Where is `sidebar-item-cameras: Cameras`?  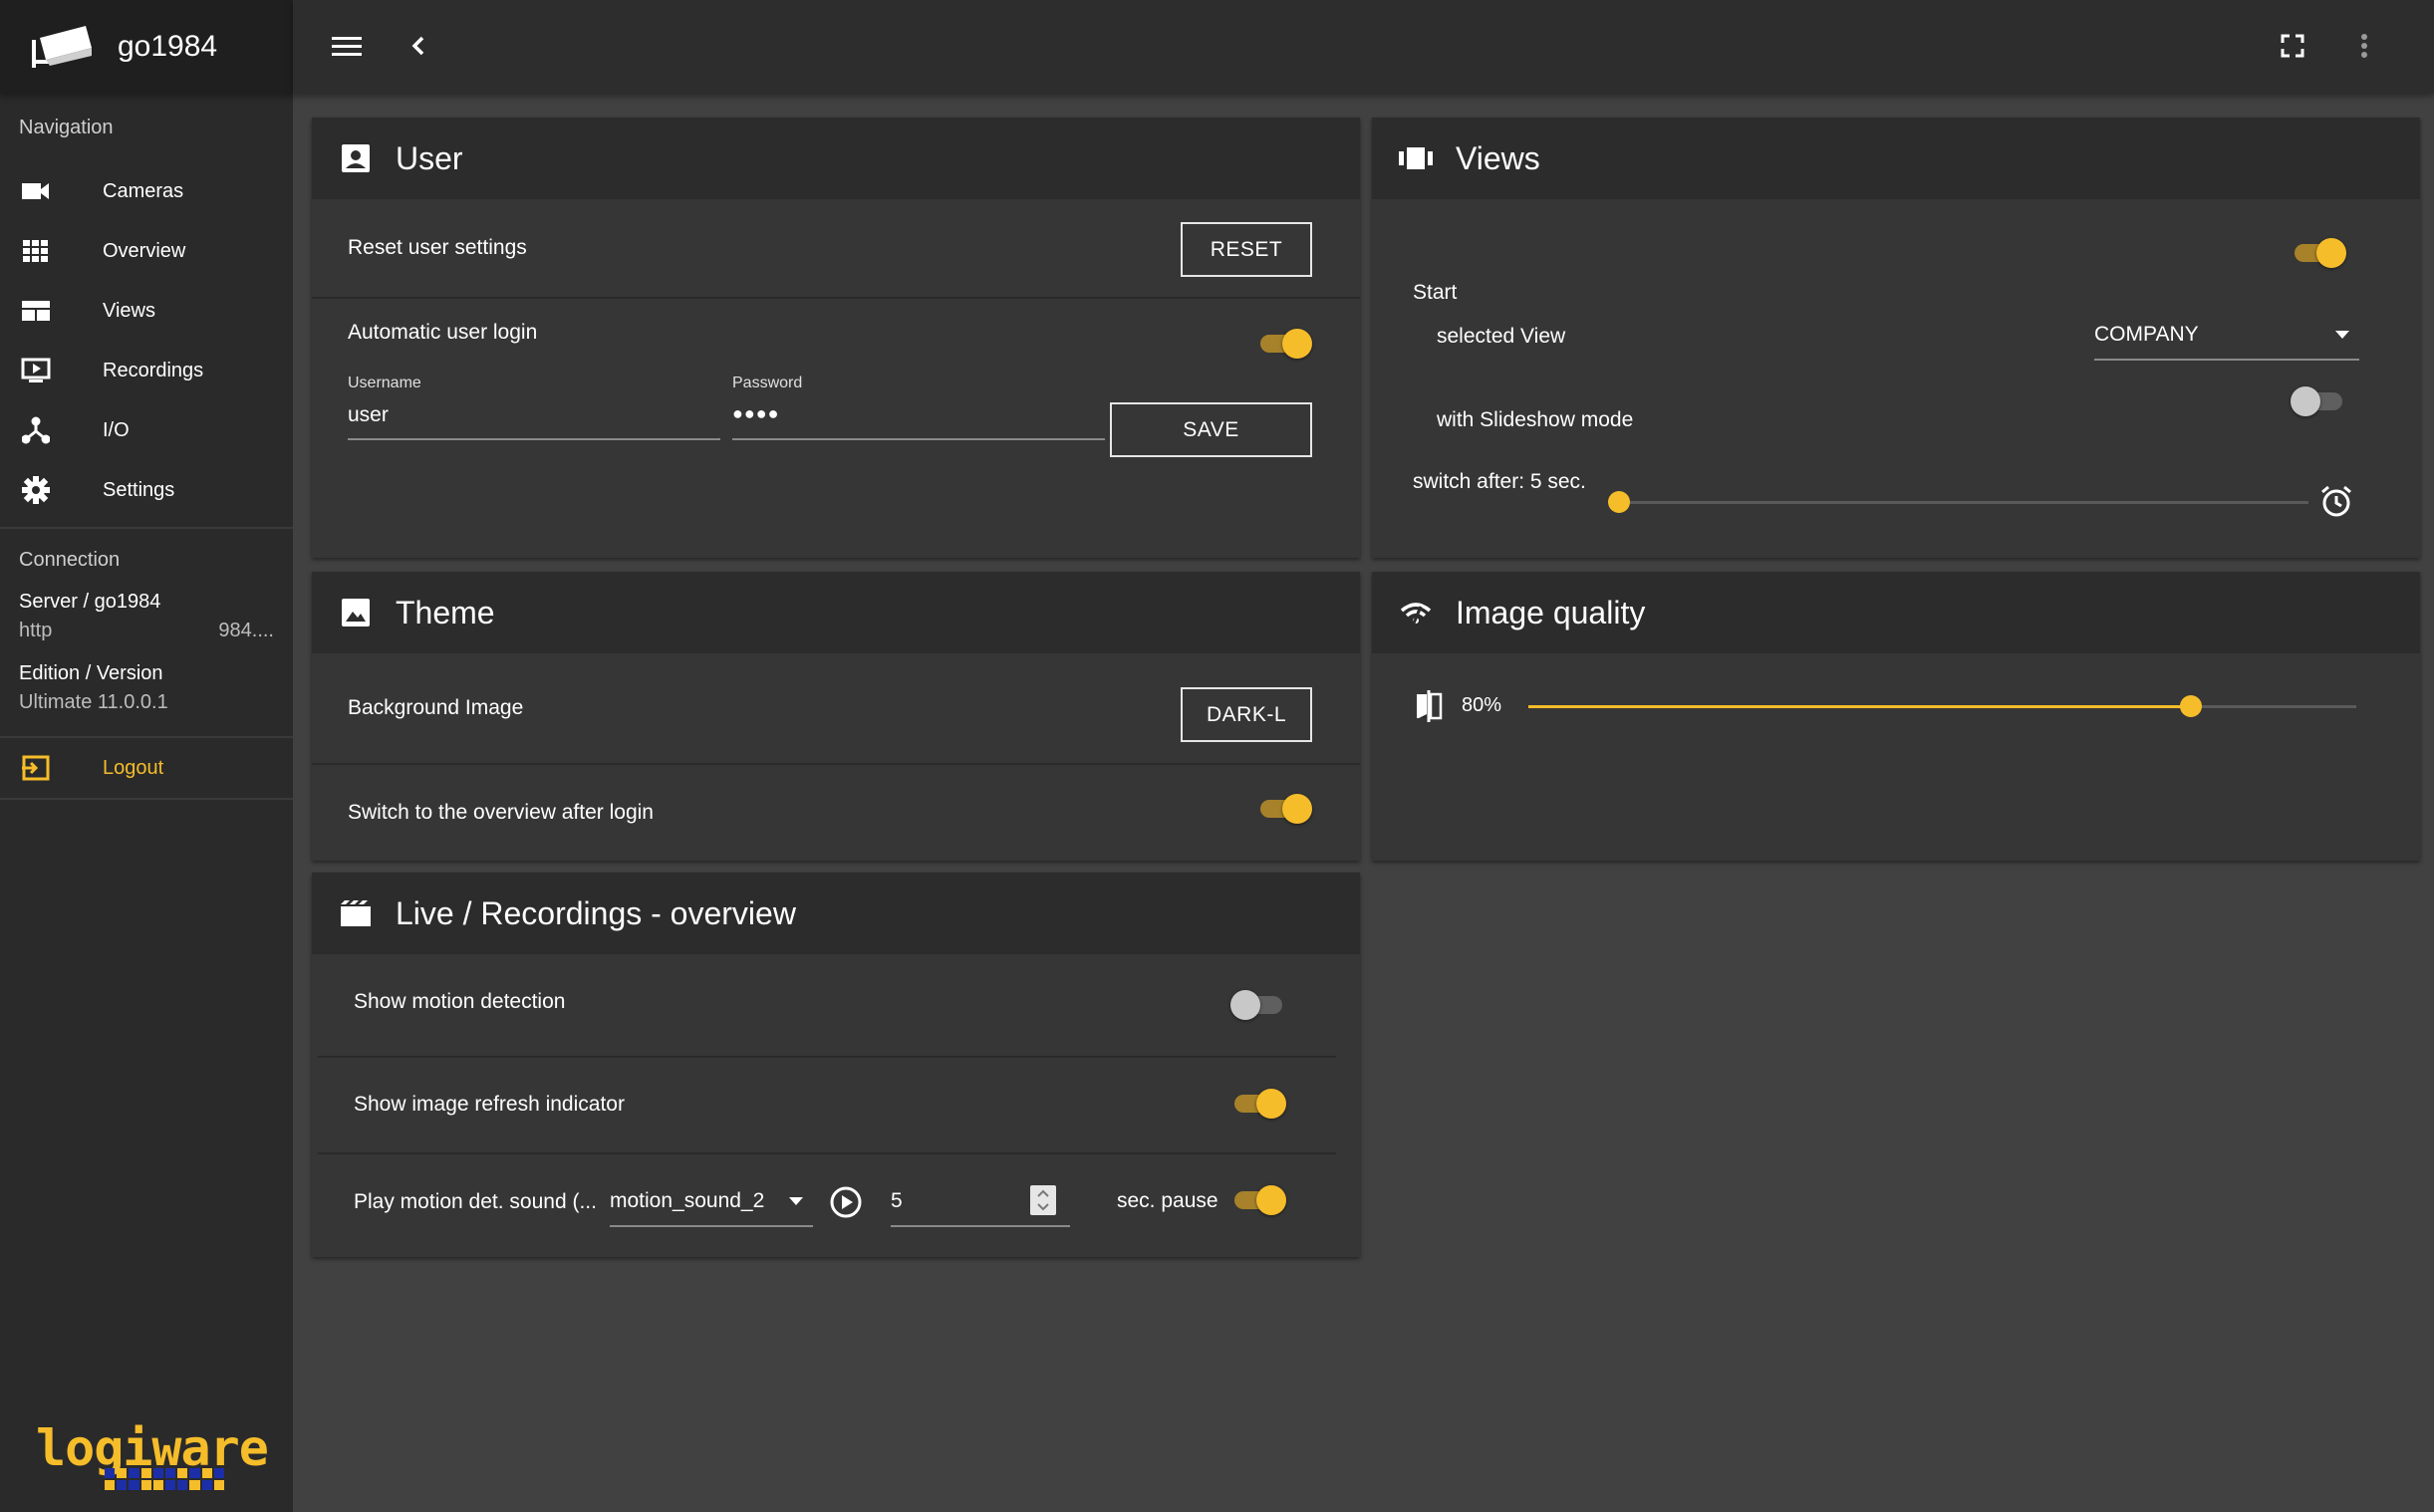
sidebar-item-cameras: Cameras is located at coordinates (146, 191).